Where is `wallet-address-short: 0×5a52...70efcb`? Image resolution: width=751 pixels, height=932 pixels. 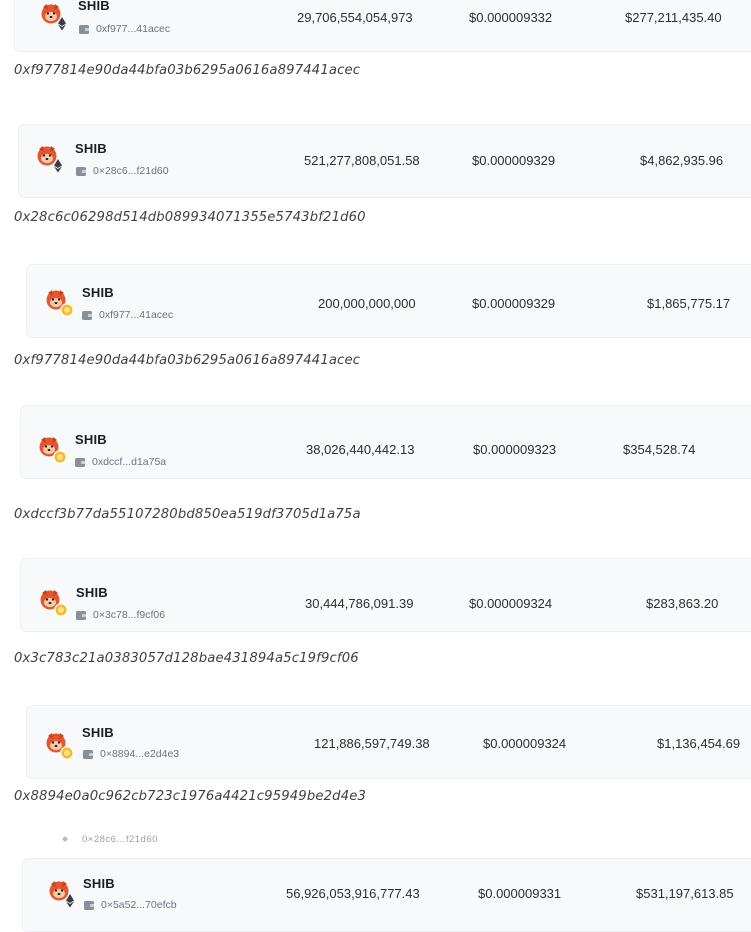 wallet-address-short: 0×5a52...70efcb is located at coordinates (130, 905).